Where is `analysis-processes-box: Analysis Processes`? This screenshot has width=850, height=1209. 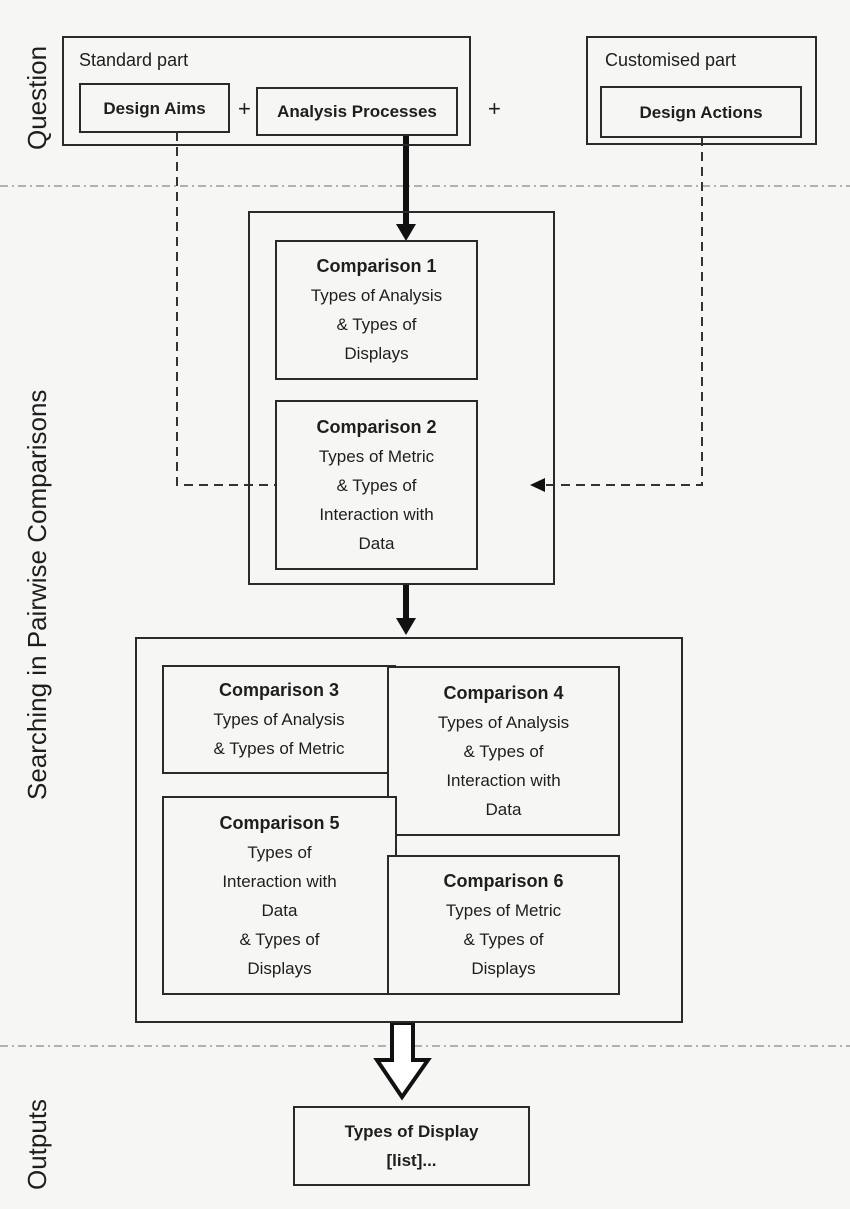 analysis-processes-box: Analysis Processes is located at coordinates (357, 111).